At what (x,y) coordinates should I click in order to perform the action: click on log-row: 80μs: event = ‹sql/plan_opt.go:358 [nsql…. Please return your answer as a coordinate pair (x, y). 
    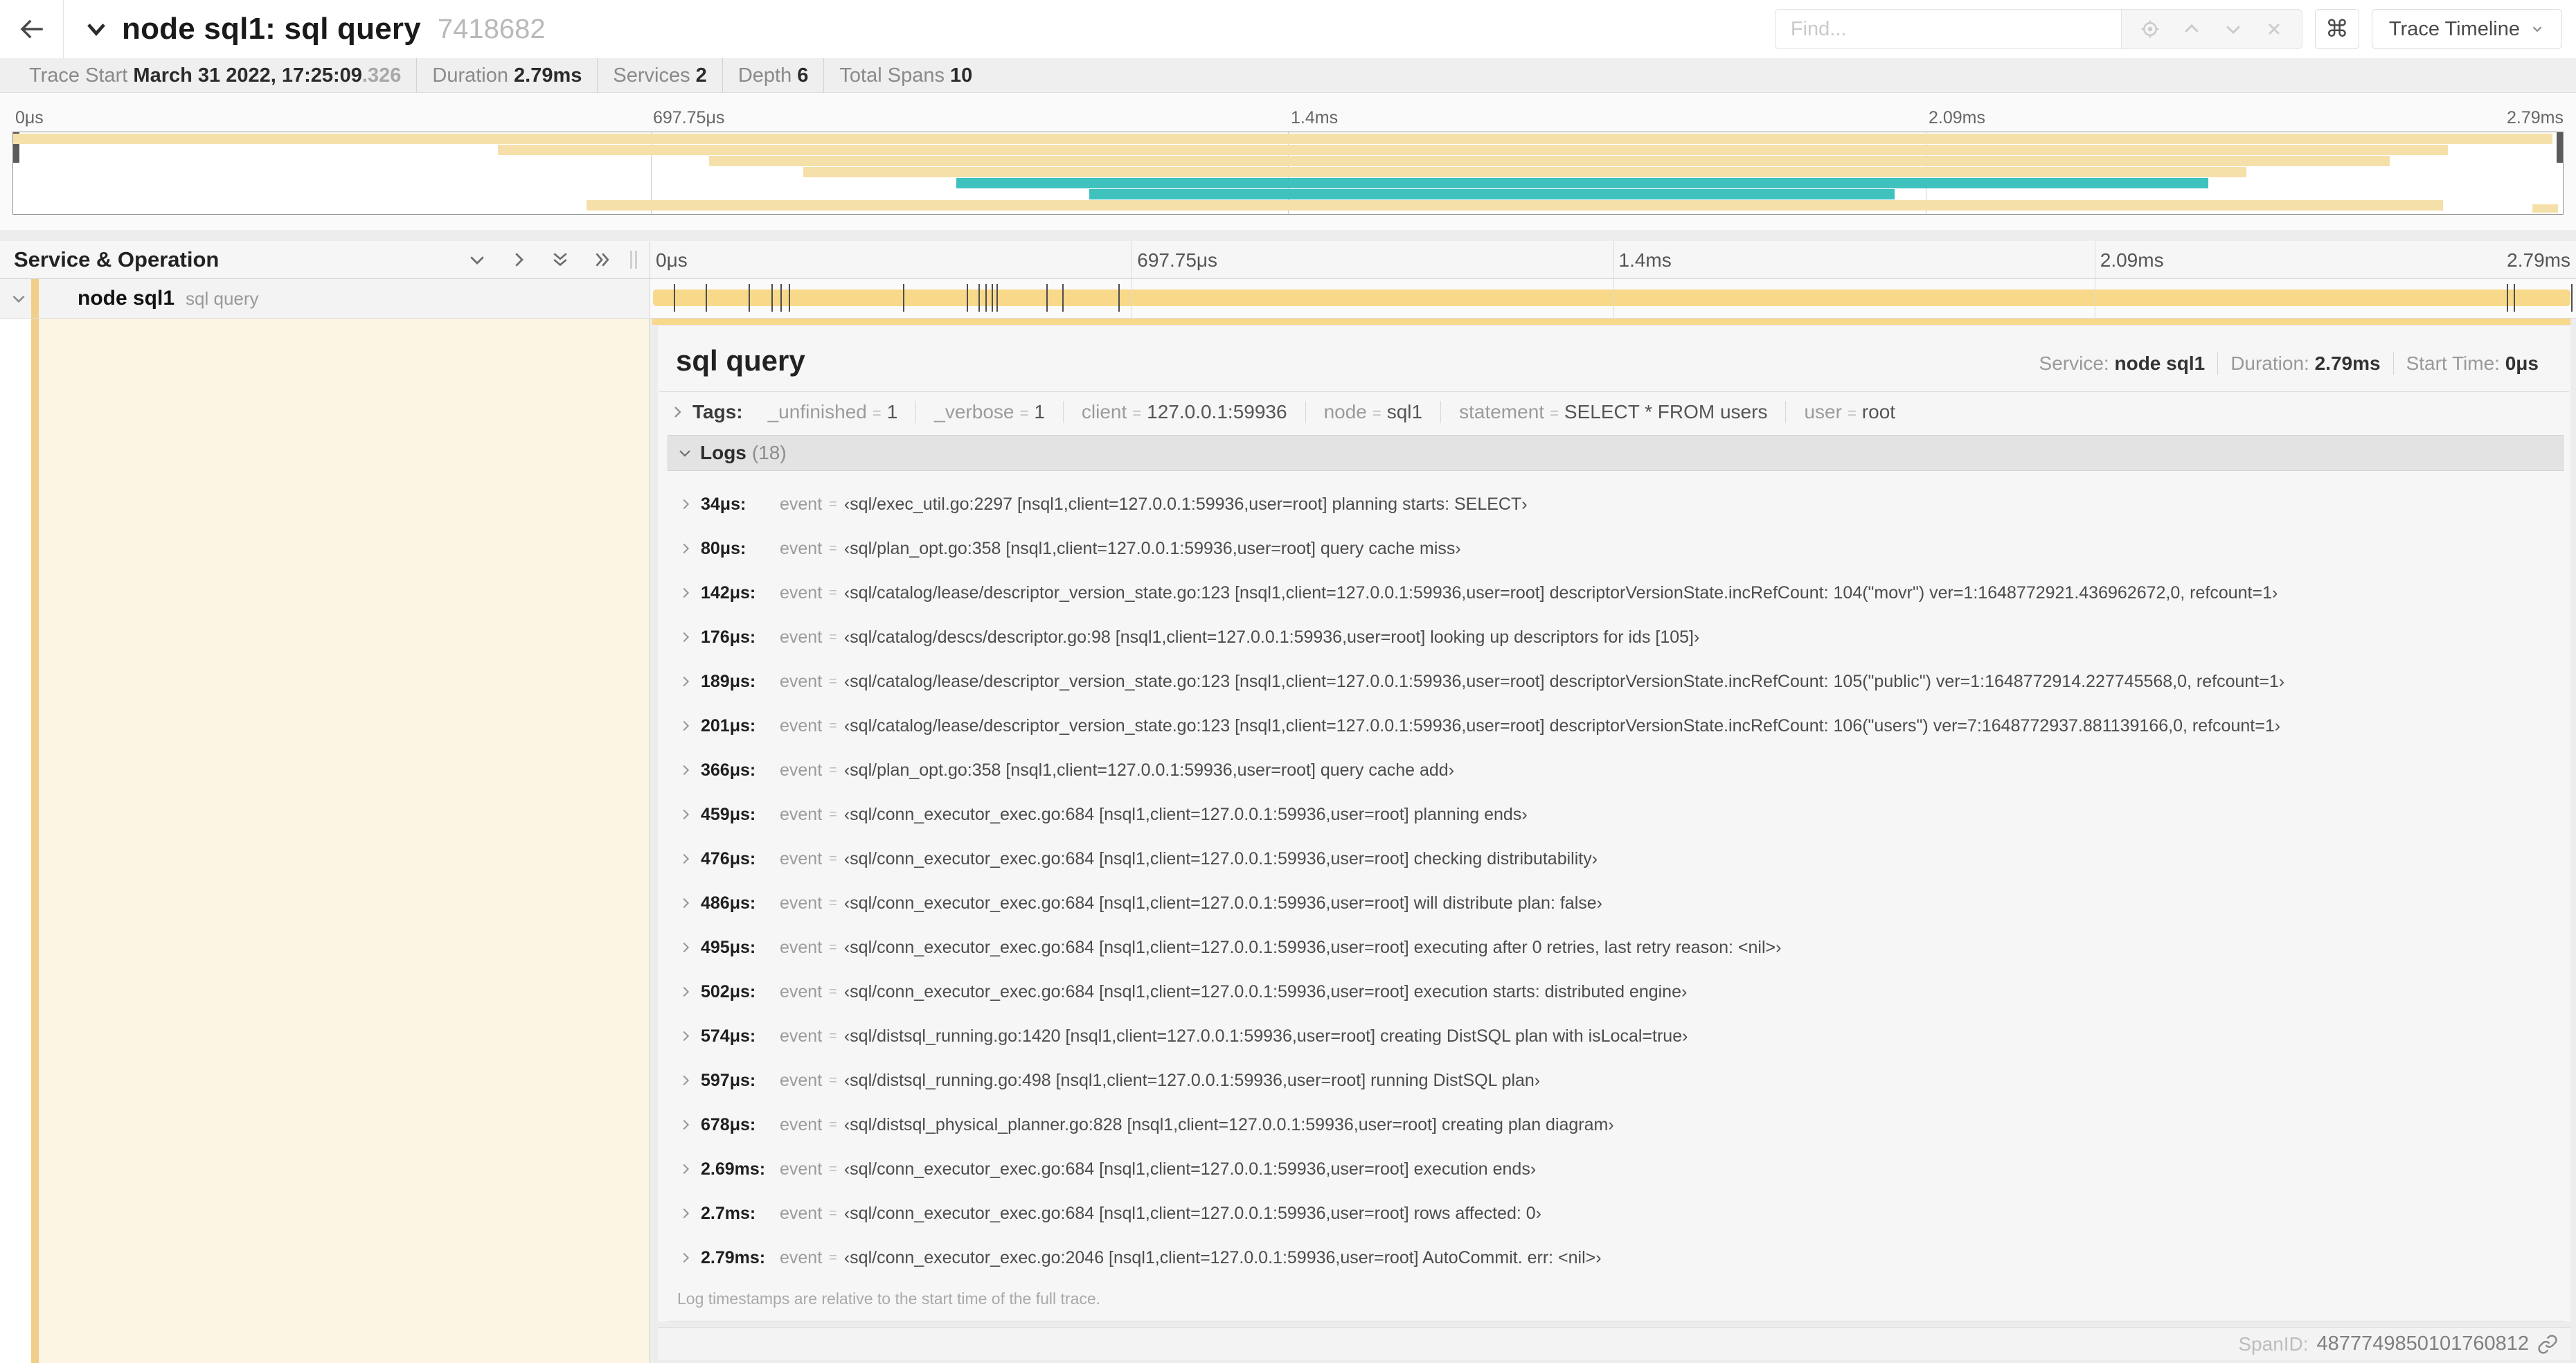
    Looking at the image, I should click on (1617, 548).